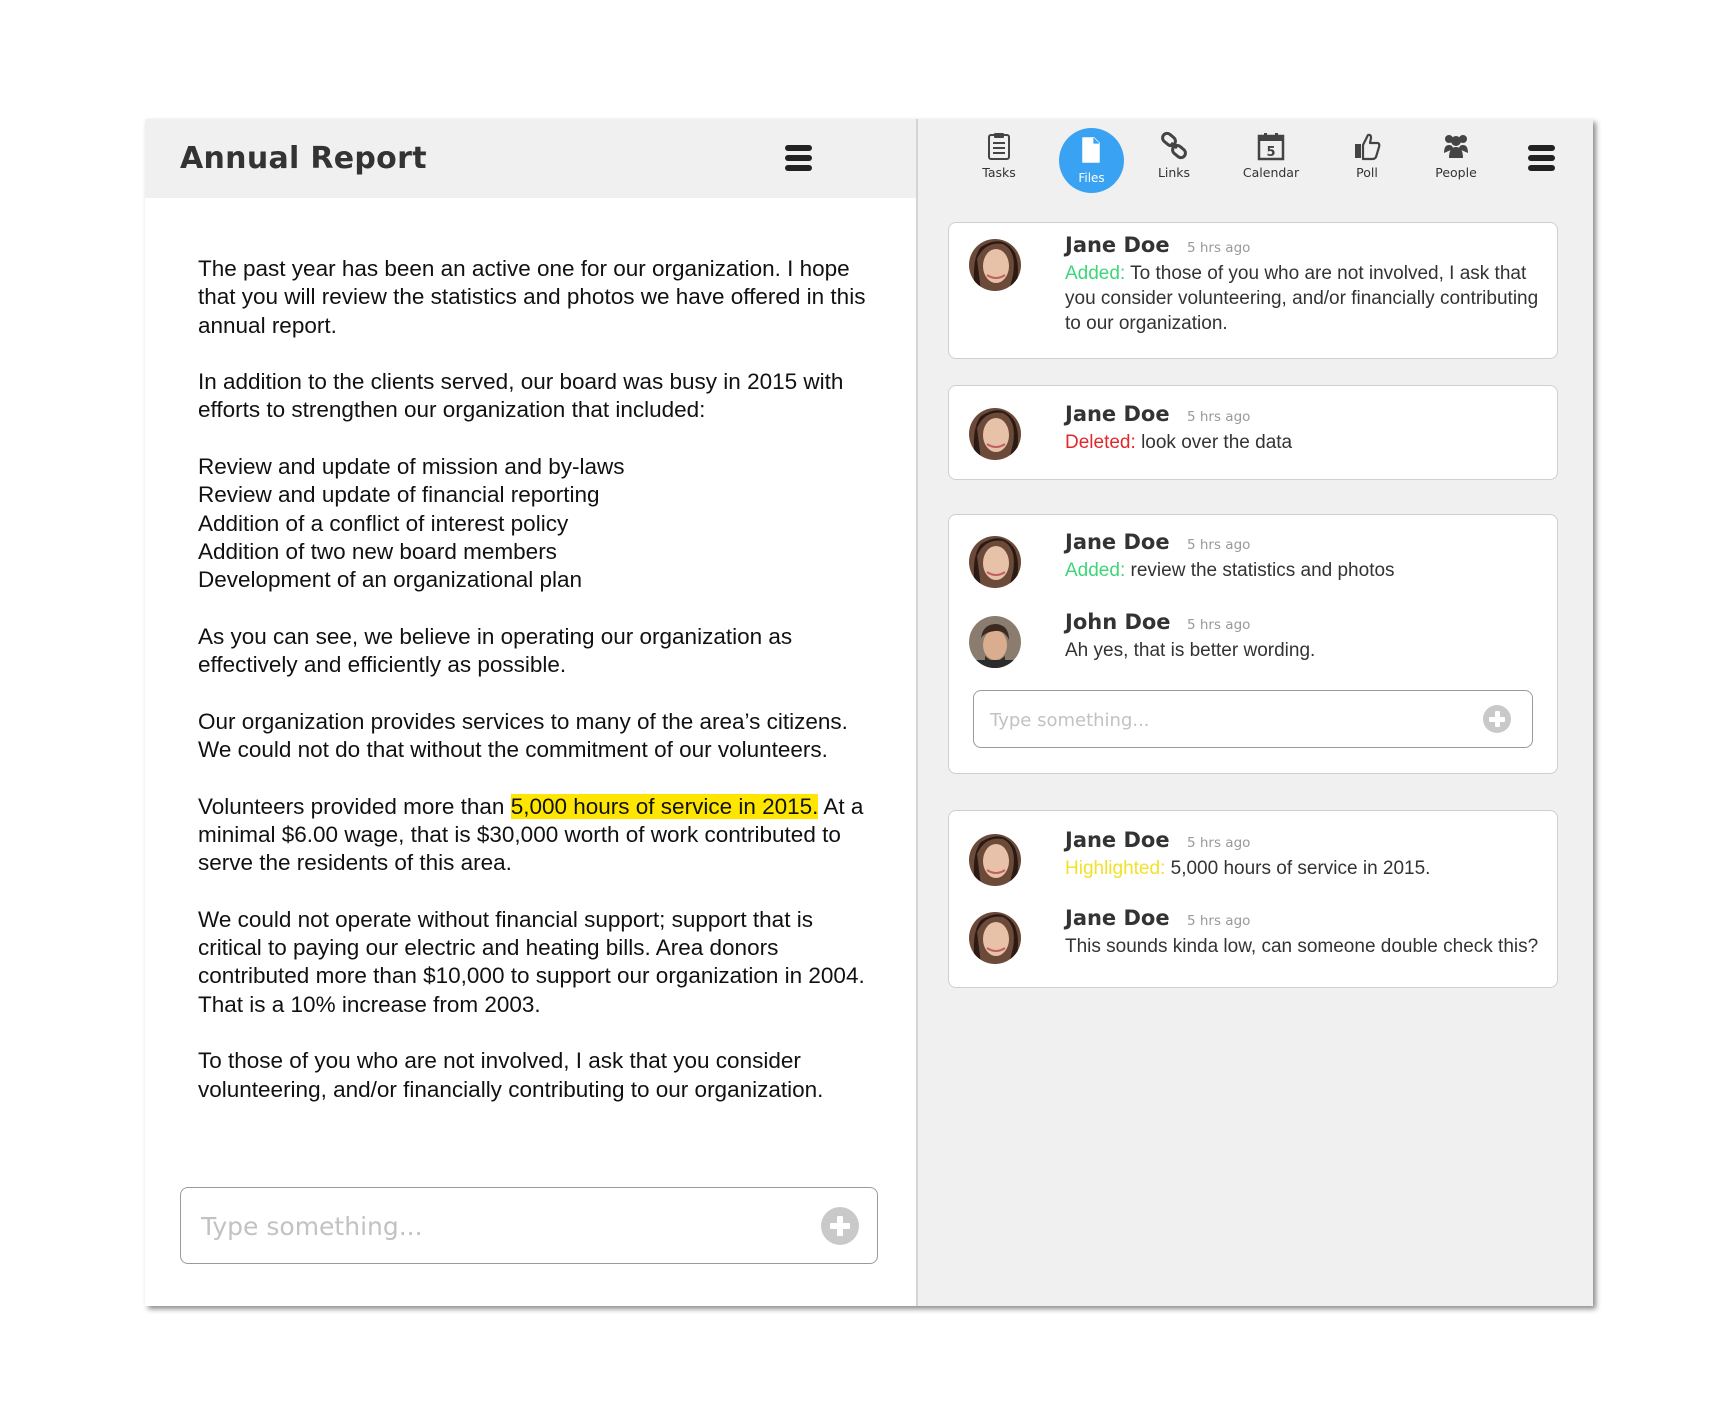 This screenshot has width=1725, height=1416. I want to click on document-menu-icon, so click(798, 158).